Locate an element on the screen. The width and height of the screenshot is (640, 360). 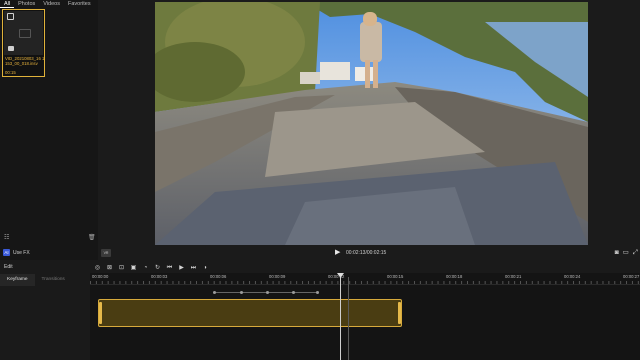
split-icon: ◗ is located at coordinates (205, 268).